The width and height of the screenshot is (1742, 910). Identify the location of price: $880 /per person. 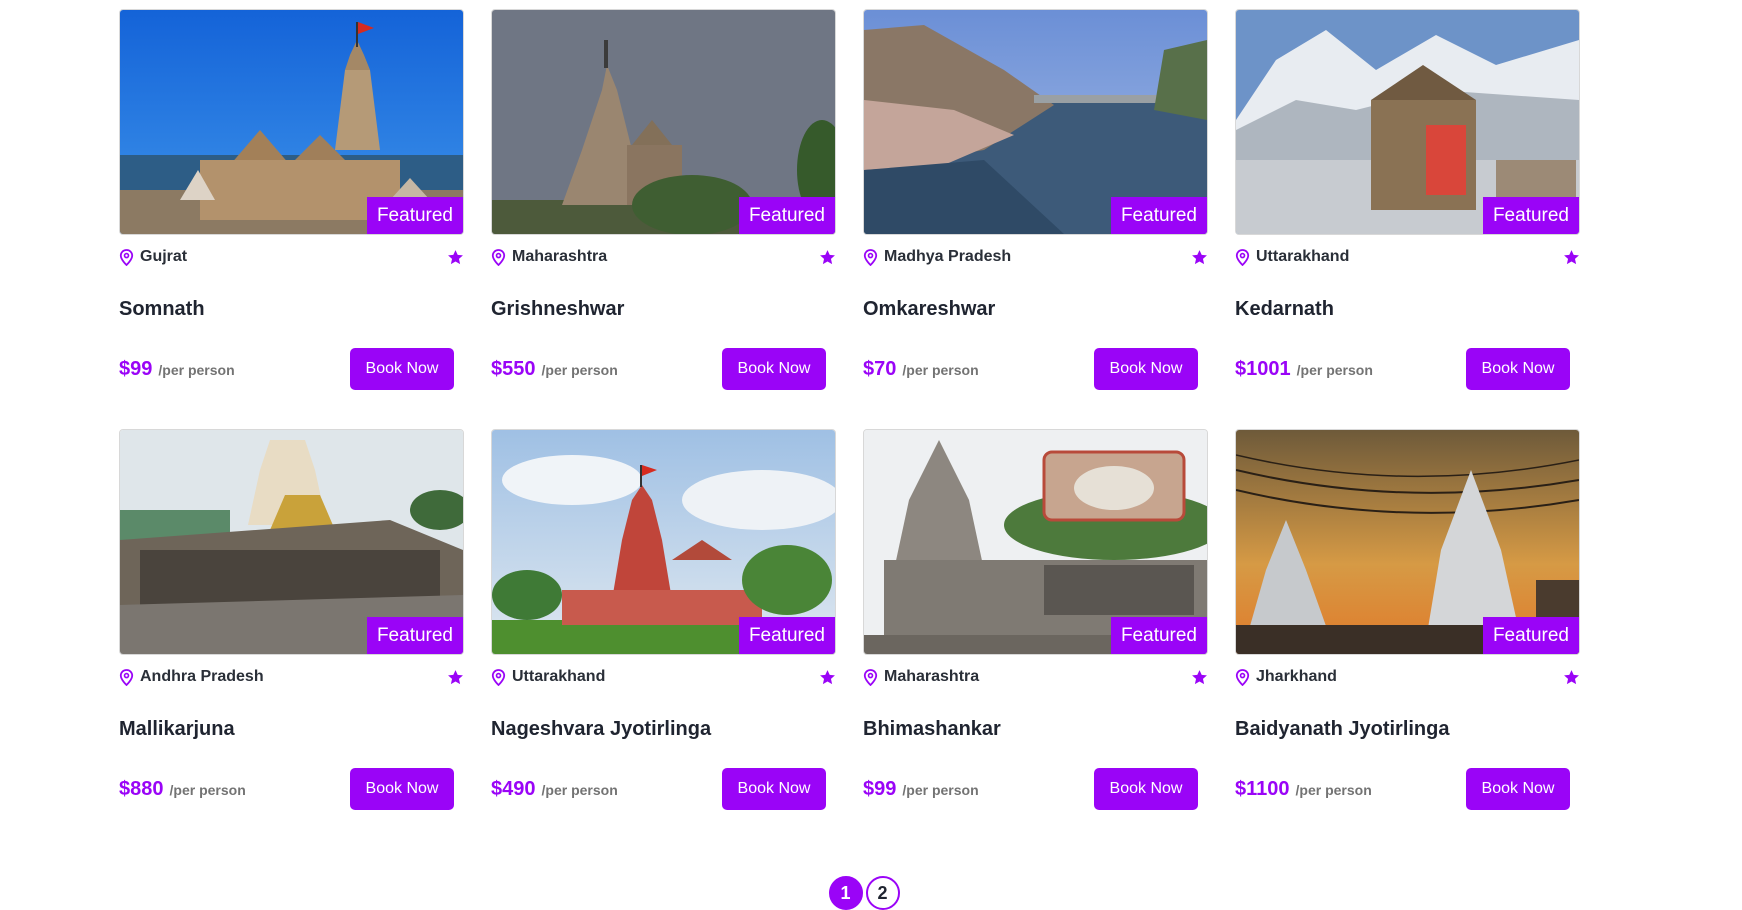
(182, 789).